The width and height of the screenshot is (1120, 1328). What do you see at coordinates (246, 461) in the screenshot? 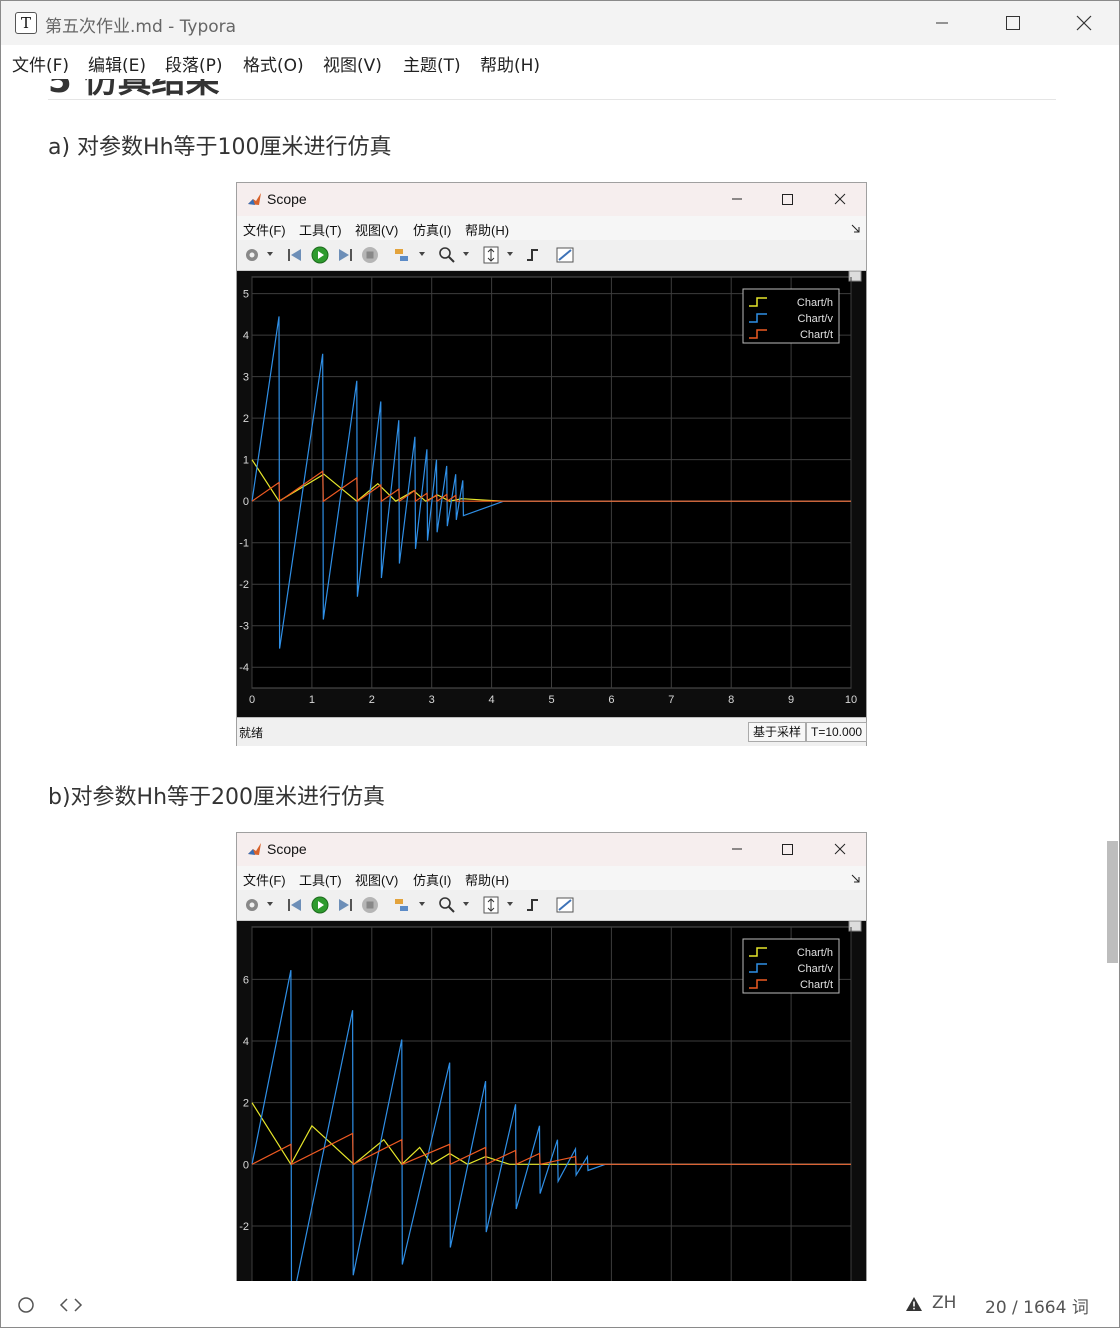
I see `y-tick-label: 1` at bounding box center [246, 461].